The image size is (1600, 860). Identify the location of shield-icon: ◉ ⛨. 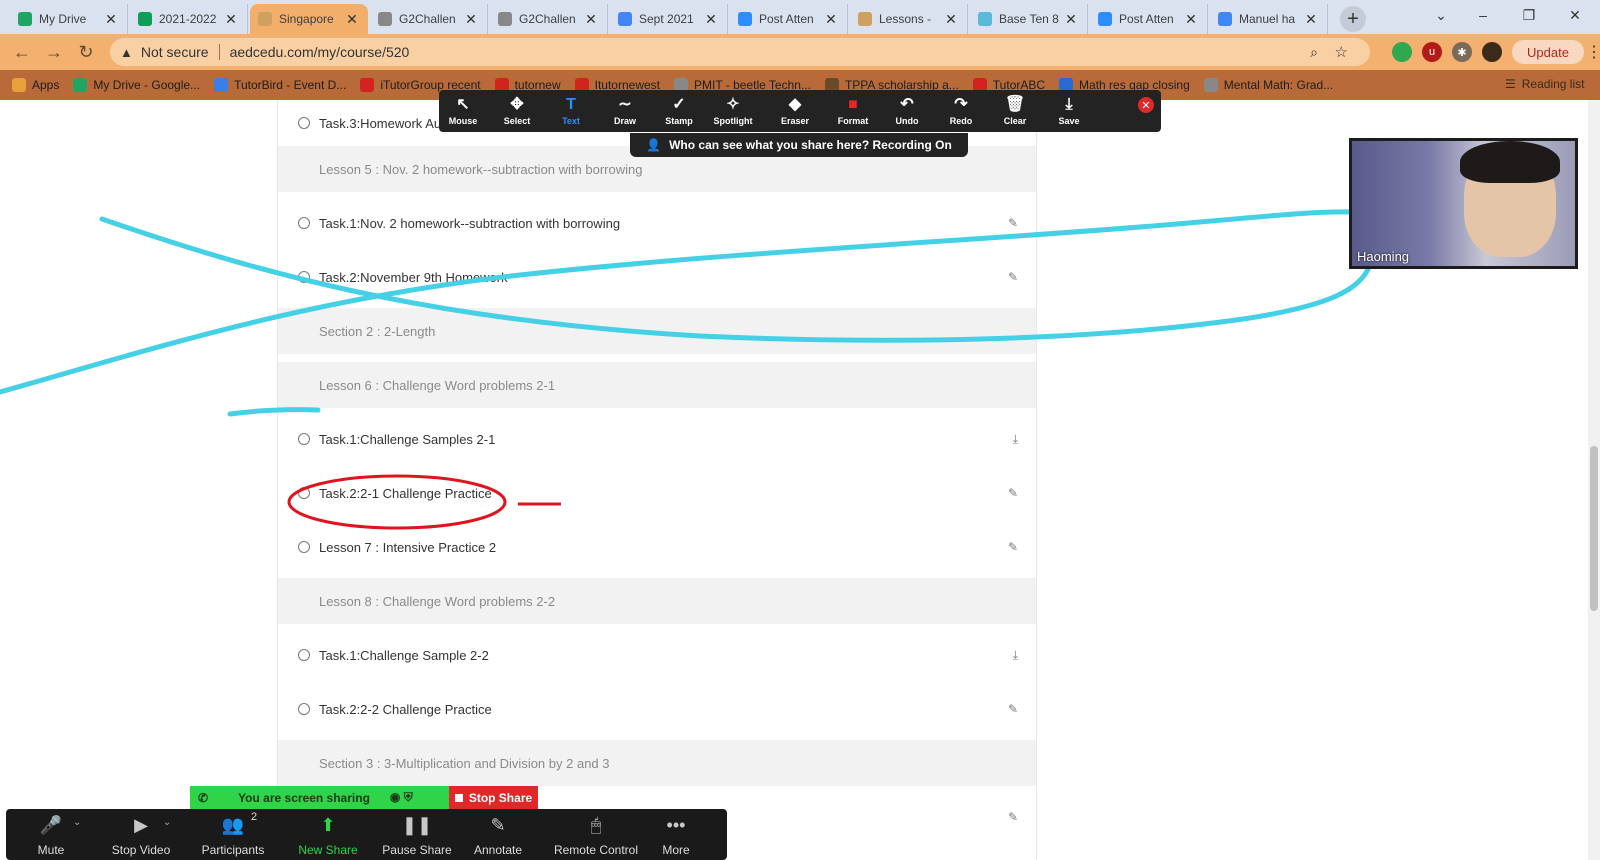
(401, 797).